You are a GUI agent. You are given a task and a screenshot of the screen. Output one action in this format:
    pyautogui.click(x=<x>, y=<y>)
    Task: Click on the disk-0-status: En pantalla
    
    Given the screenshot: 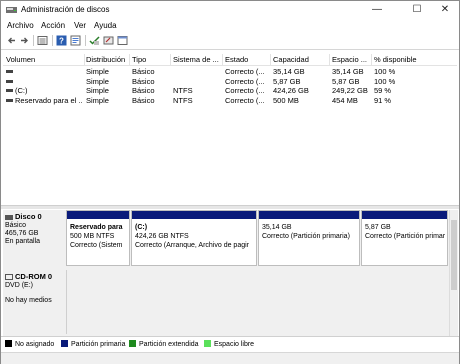 What is the action you would take?
    pyautogui.click(x=23, y=241)
    